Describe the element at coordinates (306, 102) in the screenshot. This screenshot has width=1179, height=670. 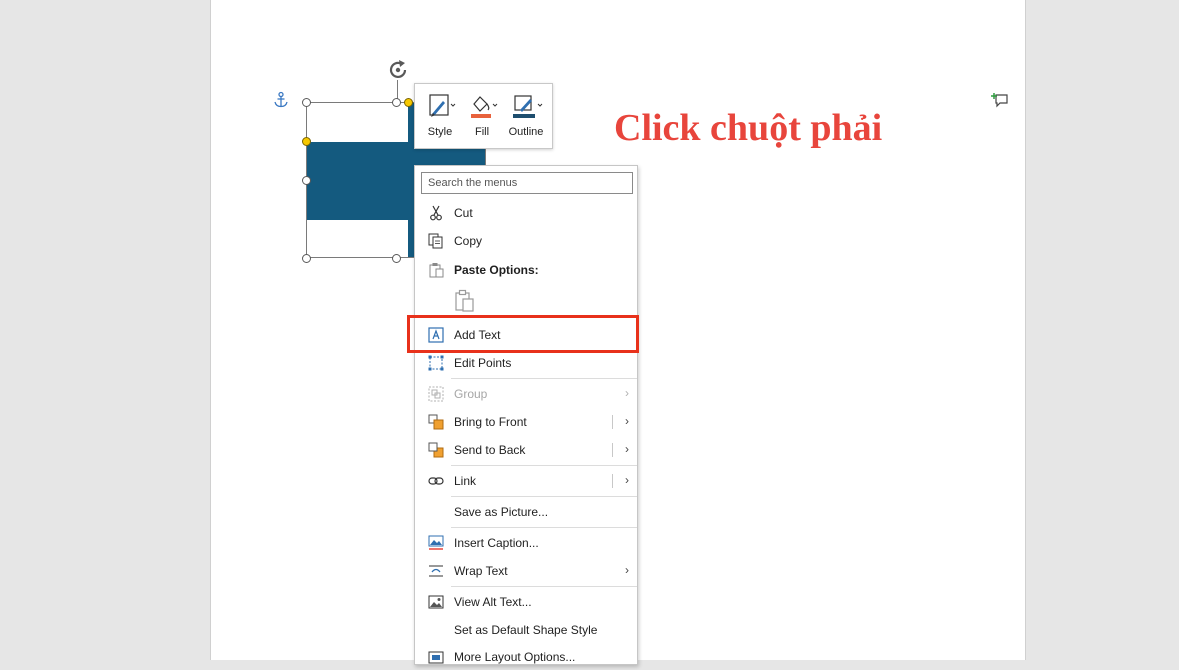
I see `handle-top-left` at that location.